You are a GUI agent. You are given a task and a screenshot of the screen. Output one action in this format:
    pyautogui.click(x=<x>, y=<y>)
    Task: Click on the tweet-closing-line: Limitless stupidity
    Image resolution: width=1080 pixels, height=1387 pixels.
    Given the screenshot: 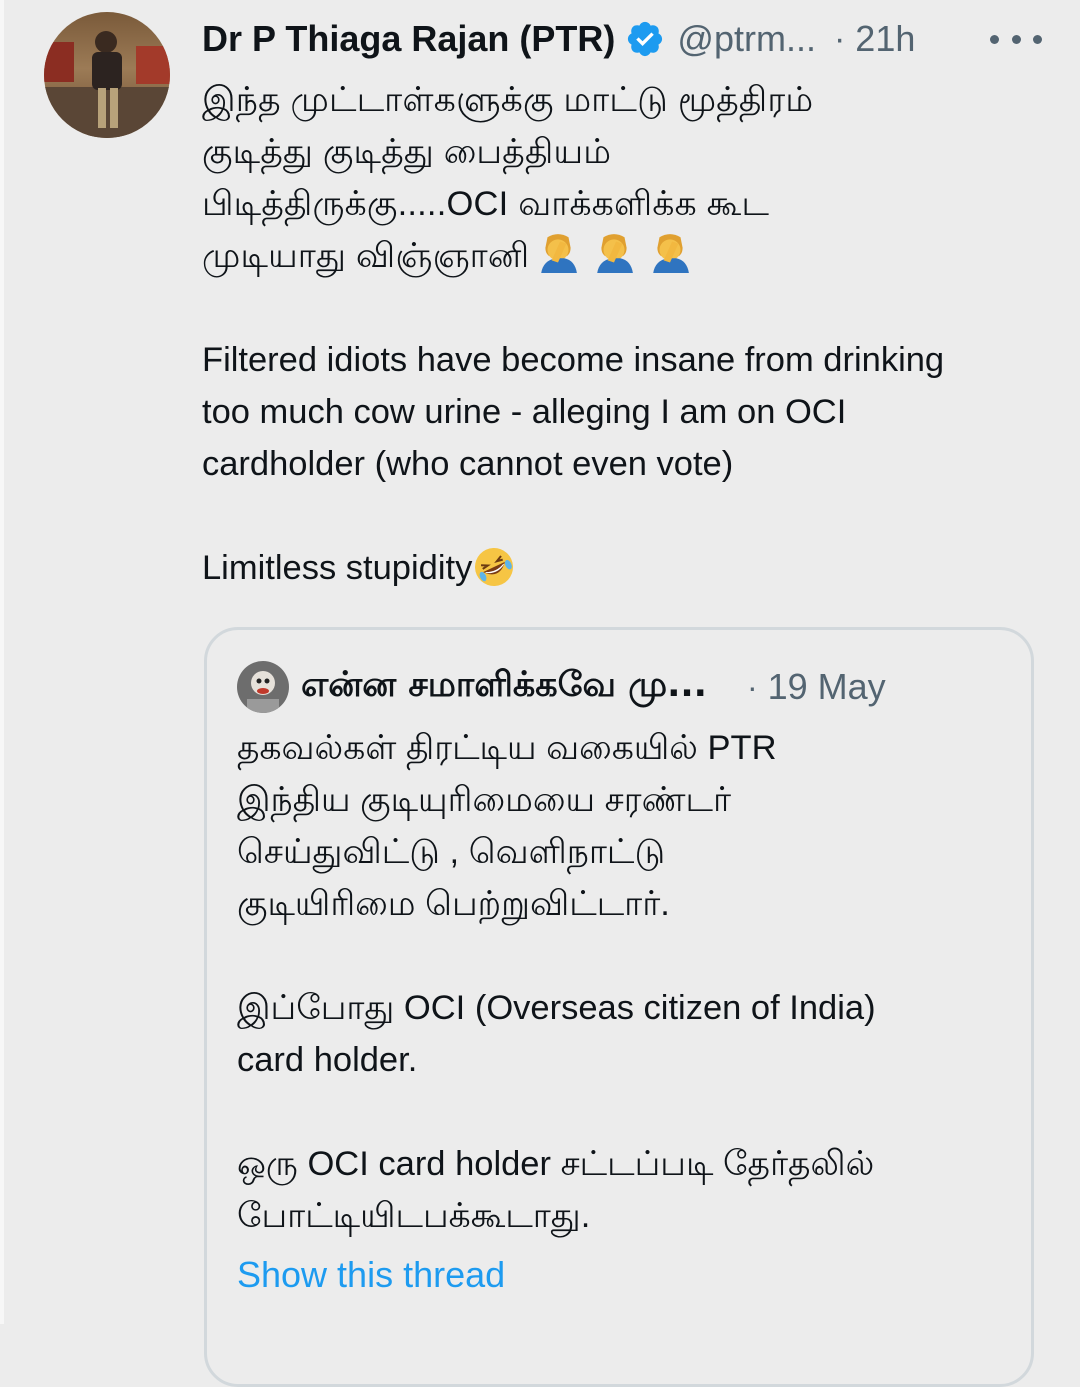 What is the action you would take?
    pyautogui.click(x=622, y=568)
    